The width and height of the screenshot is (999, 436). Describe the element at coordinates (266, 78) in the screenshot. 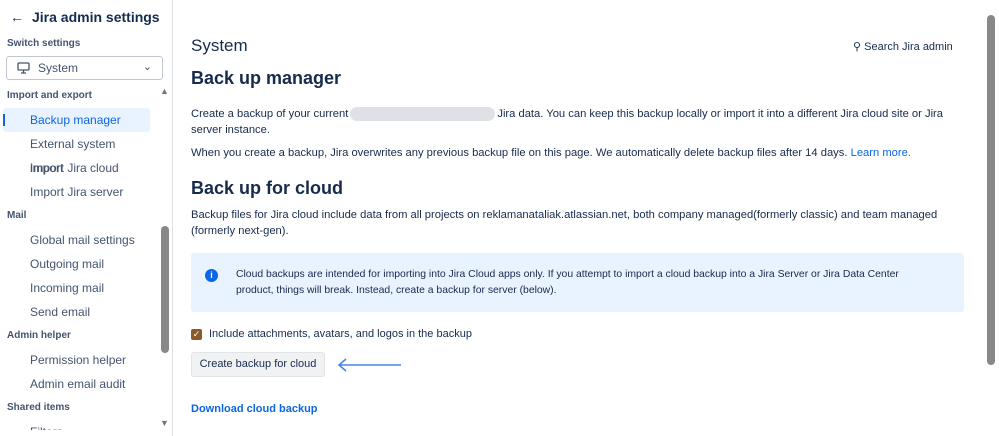

I see `backup-manager-heading: Back up manager` at that location.